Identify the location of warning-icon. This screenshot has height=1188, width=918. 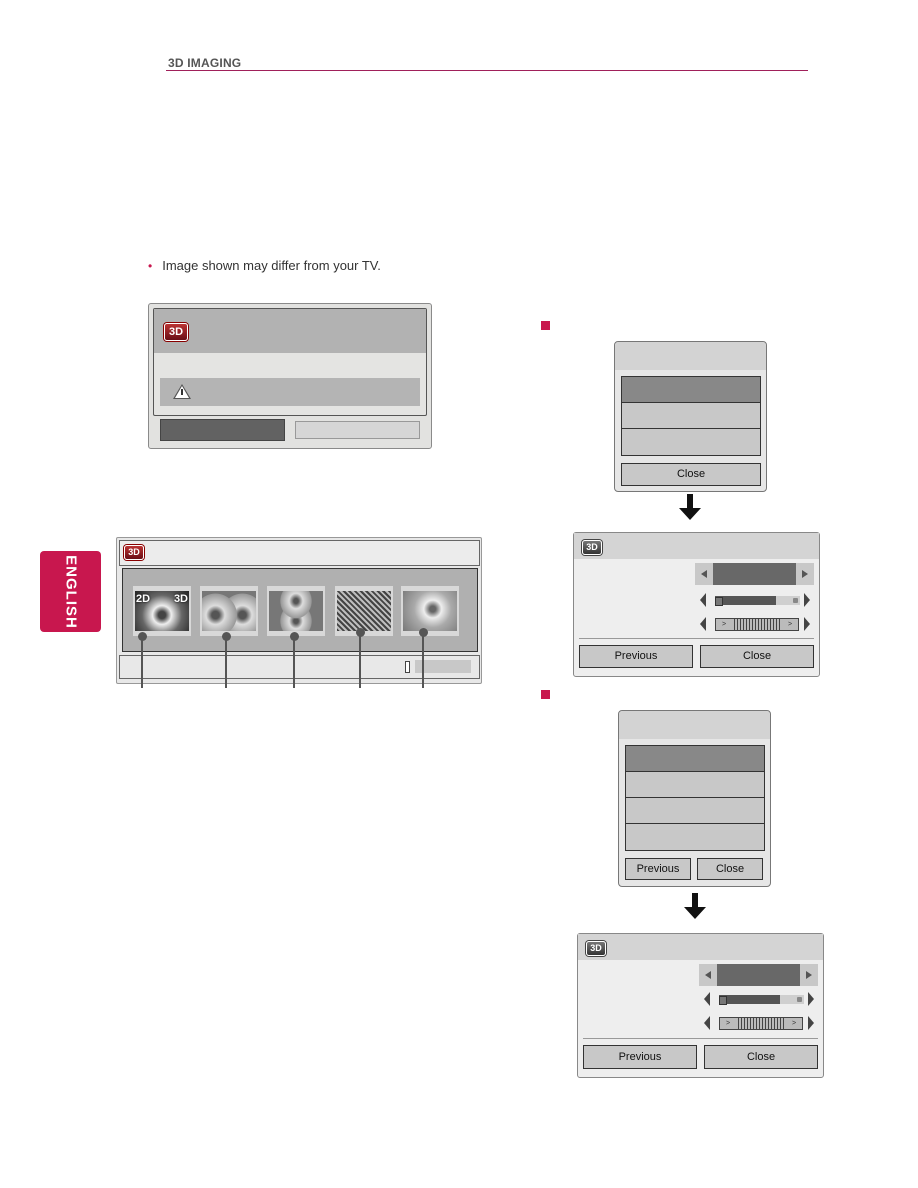
(182, 391).